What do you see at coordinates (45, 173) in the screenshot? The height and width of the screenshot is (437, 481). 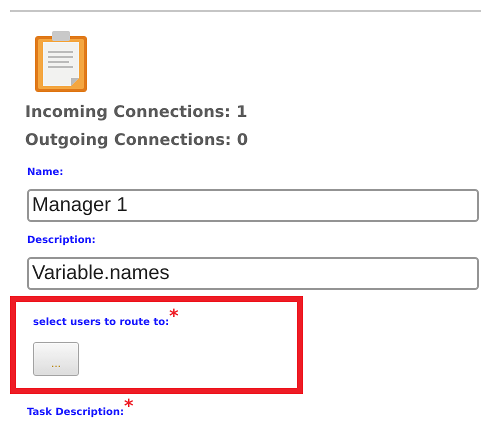 I see `field-label: Name:` at bounding box center [45, 173].